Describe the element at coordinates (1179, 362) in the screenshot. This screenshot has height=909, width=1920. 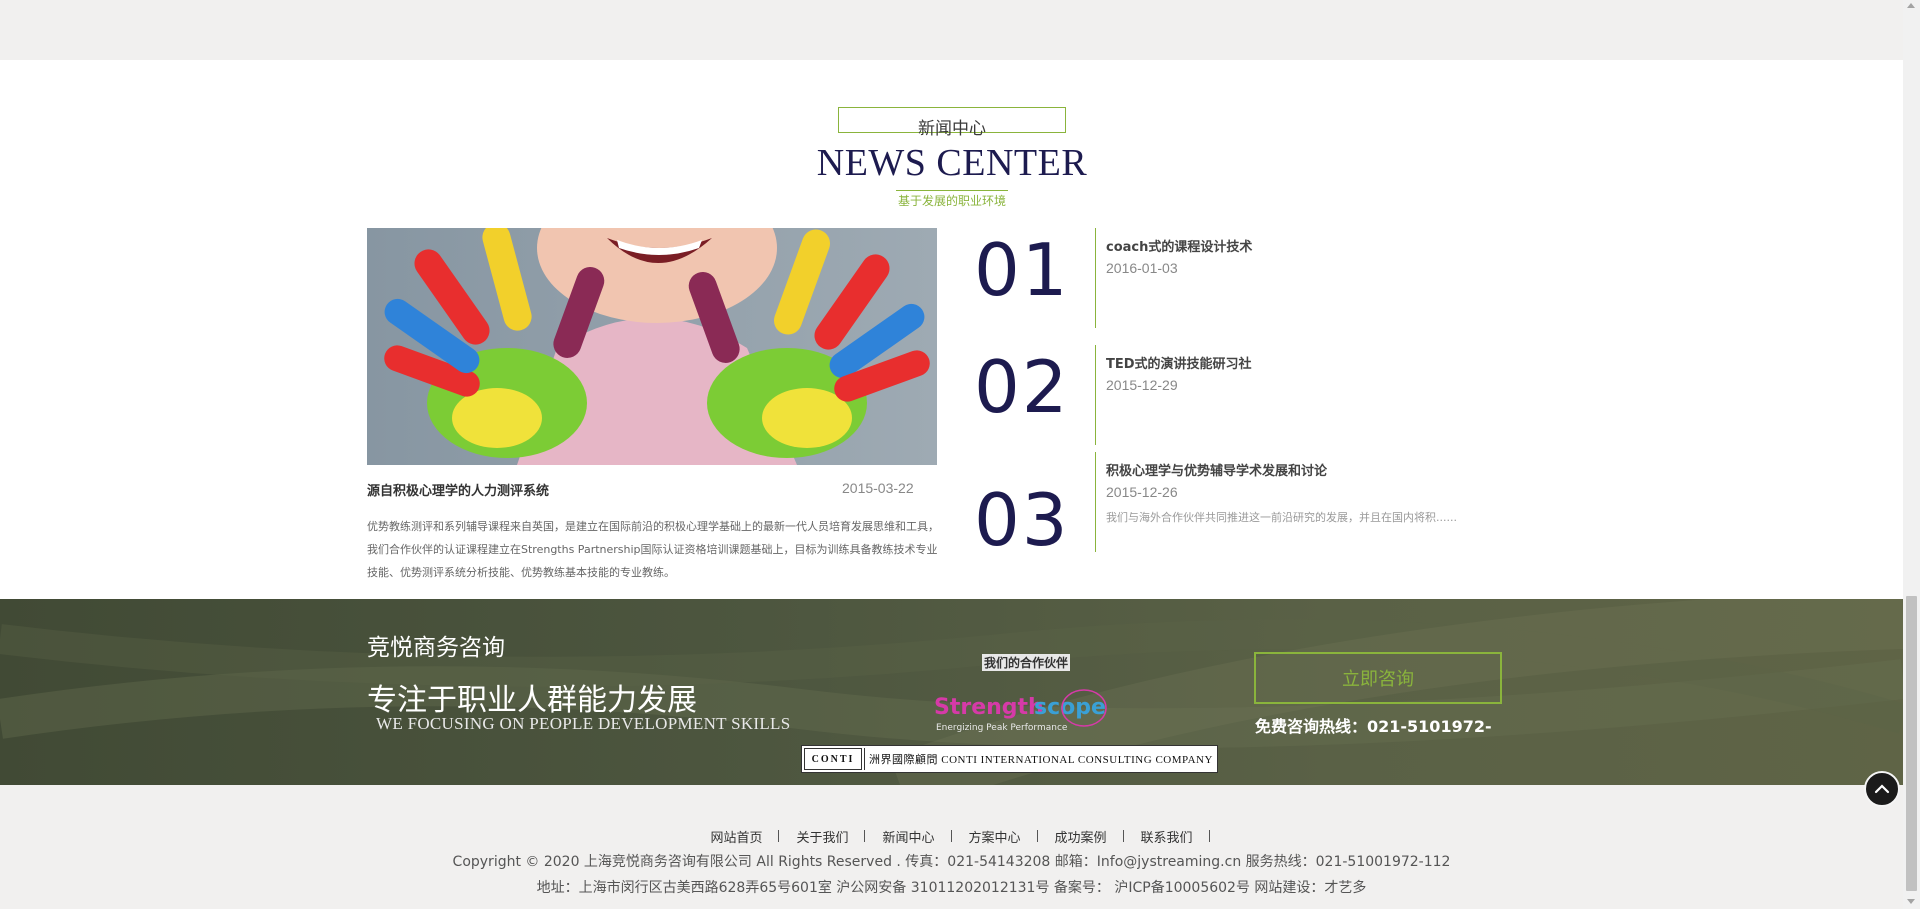
I see `news-title: TED式的演讲技能研习社` at that location.